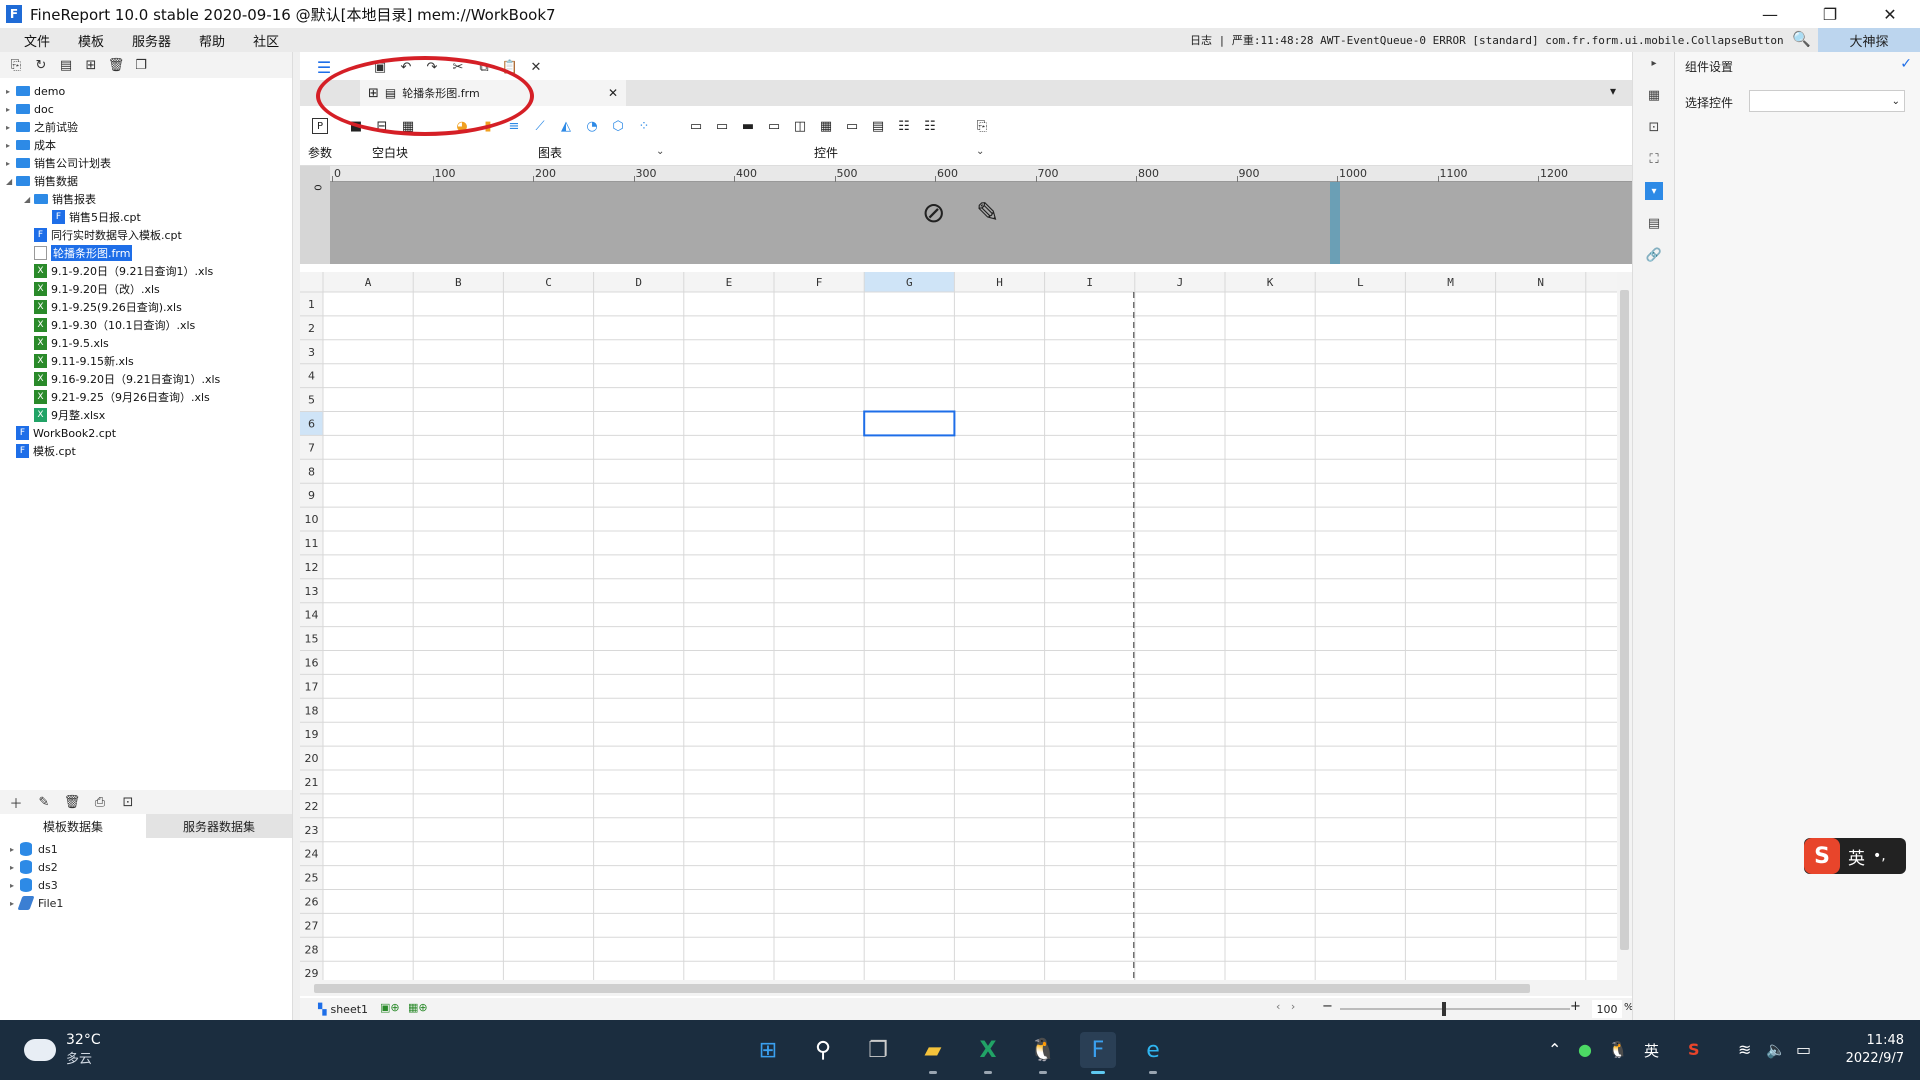  I want to click on button-widget-icon: ▬, so click(748, 126).